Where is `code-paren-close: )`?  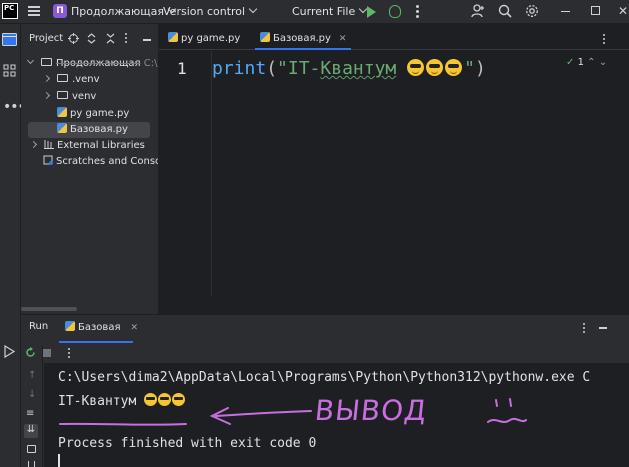 code-paren-close: ) is located at coordinates (480, 68).